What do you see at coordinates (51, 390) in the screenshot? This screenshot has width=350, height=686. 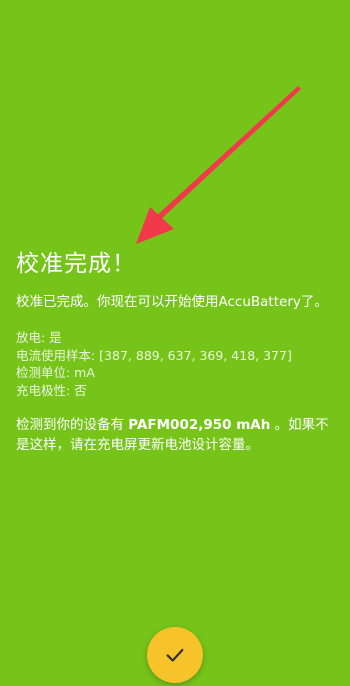 I see `charge-polarity: 充电极性: 否` at bounding box center [51, 390].